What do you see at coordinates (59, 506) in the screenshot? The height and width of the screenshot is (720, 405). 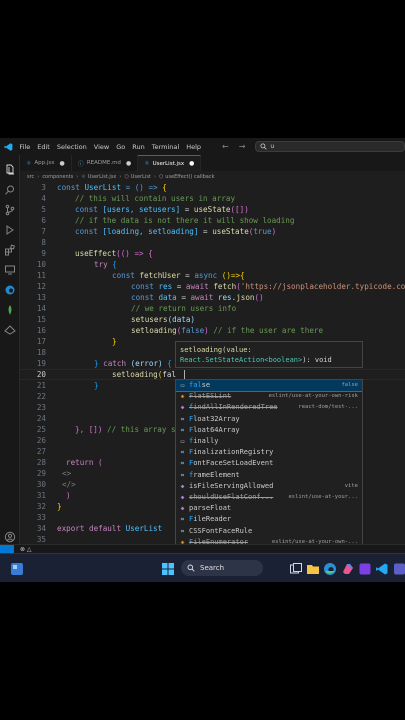 I see `code-line: }` at bounding box center [59, 506].